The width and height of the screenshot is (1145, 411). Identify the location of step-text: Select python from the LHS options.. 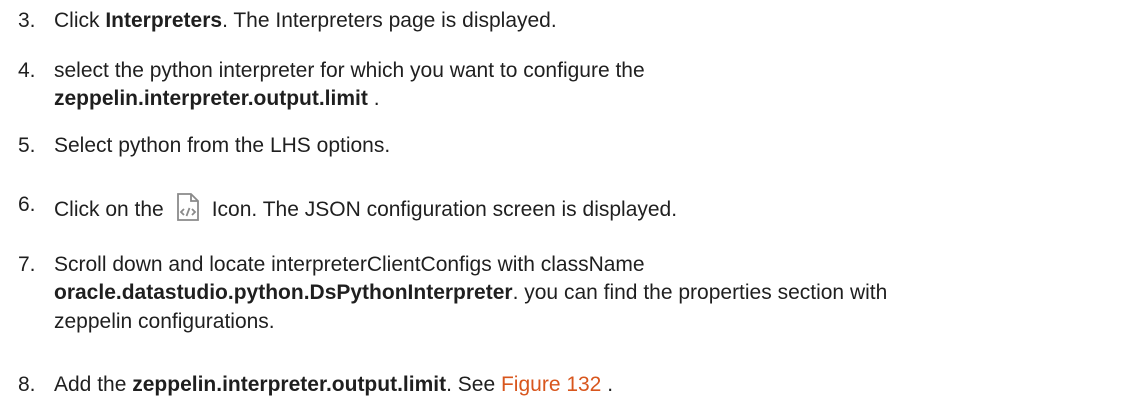
(222, 145).